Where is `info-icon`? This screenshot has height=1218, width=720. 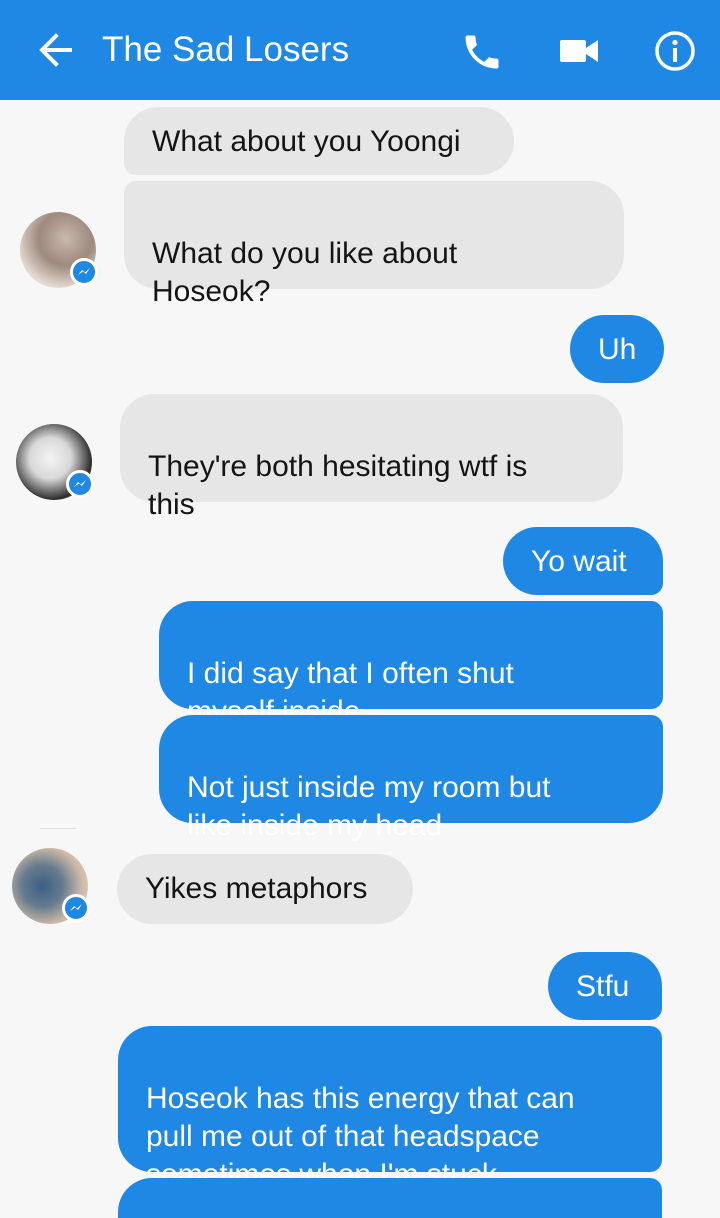 info-icon is located at coordinates (675, 51).